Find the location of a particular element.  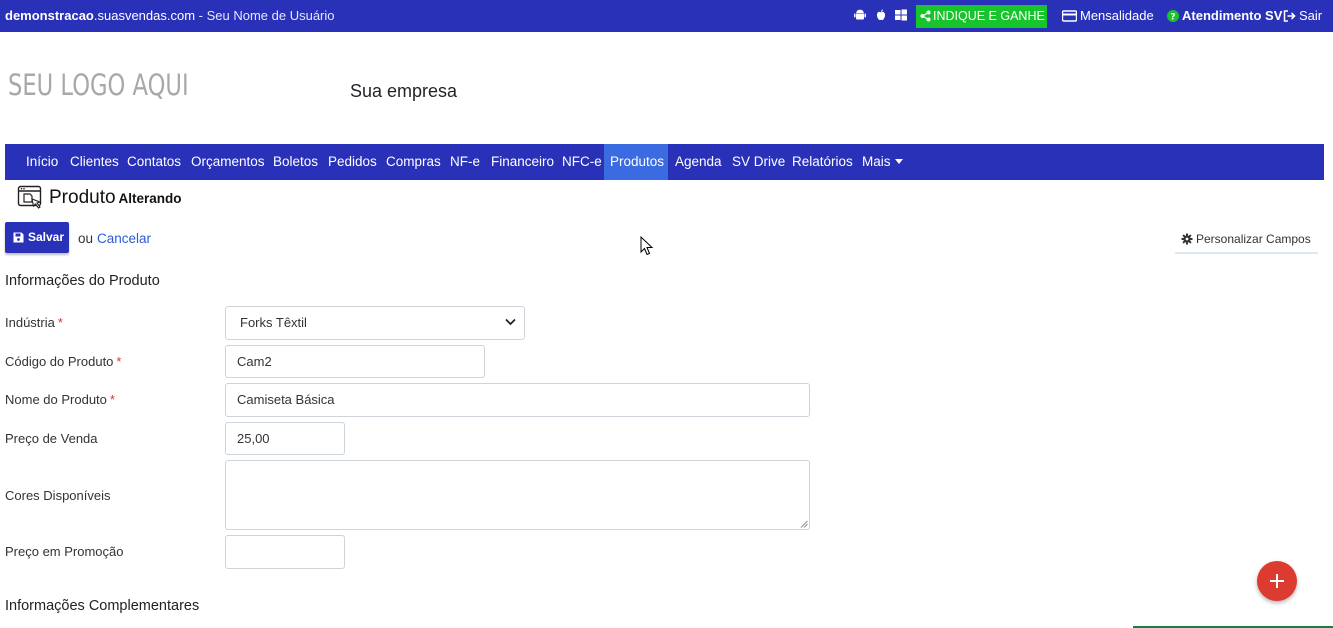

nome-label: Nome do Produto * is located at coordinates (60, 399).